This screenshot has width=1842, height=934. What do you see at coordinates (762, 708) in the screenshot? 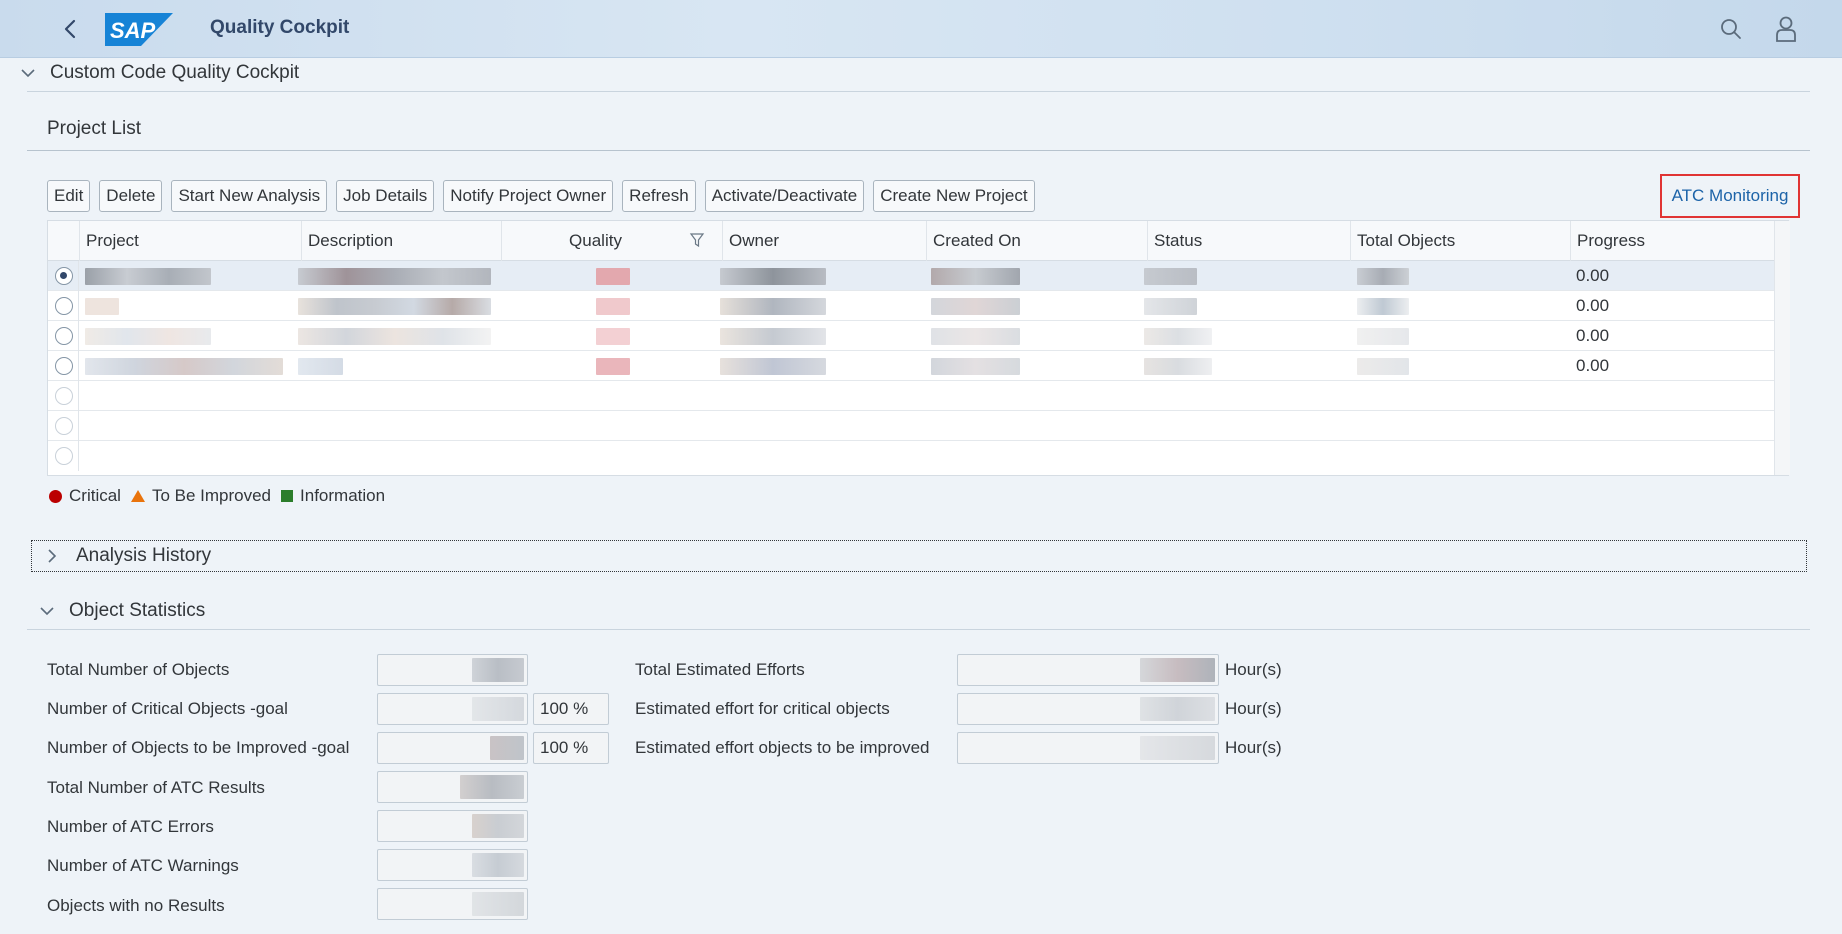
I see `label-effort-critical-objects: Estimated effort for critical objects` at bounding box center [762, 708].